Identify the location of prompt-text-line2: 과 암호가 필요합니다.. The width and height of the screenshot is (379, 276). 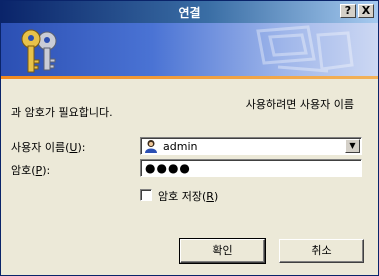
(62, 112).